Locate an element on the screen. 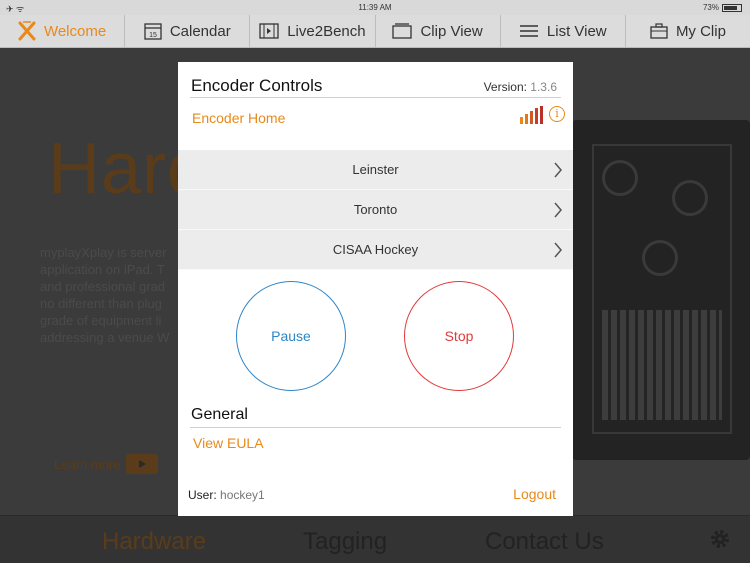  play-icon is located at coordinates (142, 464).